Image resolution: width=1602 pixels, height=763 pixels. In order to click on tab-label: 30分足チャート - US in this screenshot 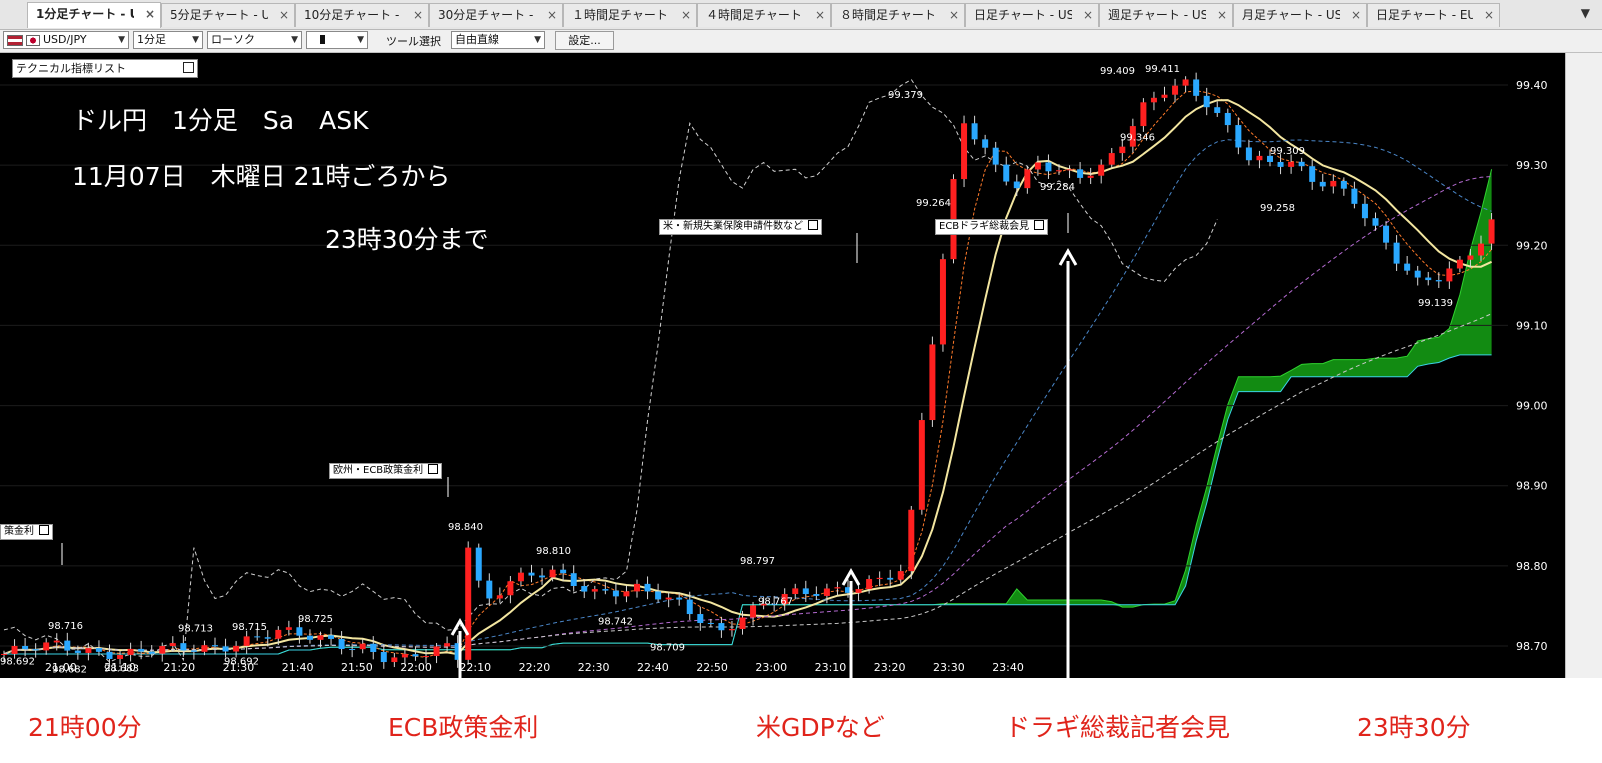, I will do `click(487, 15)`.